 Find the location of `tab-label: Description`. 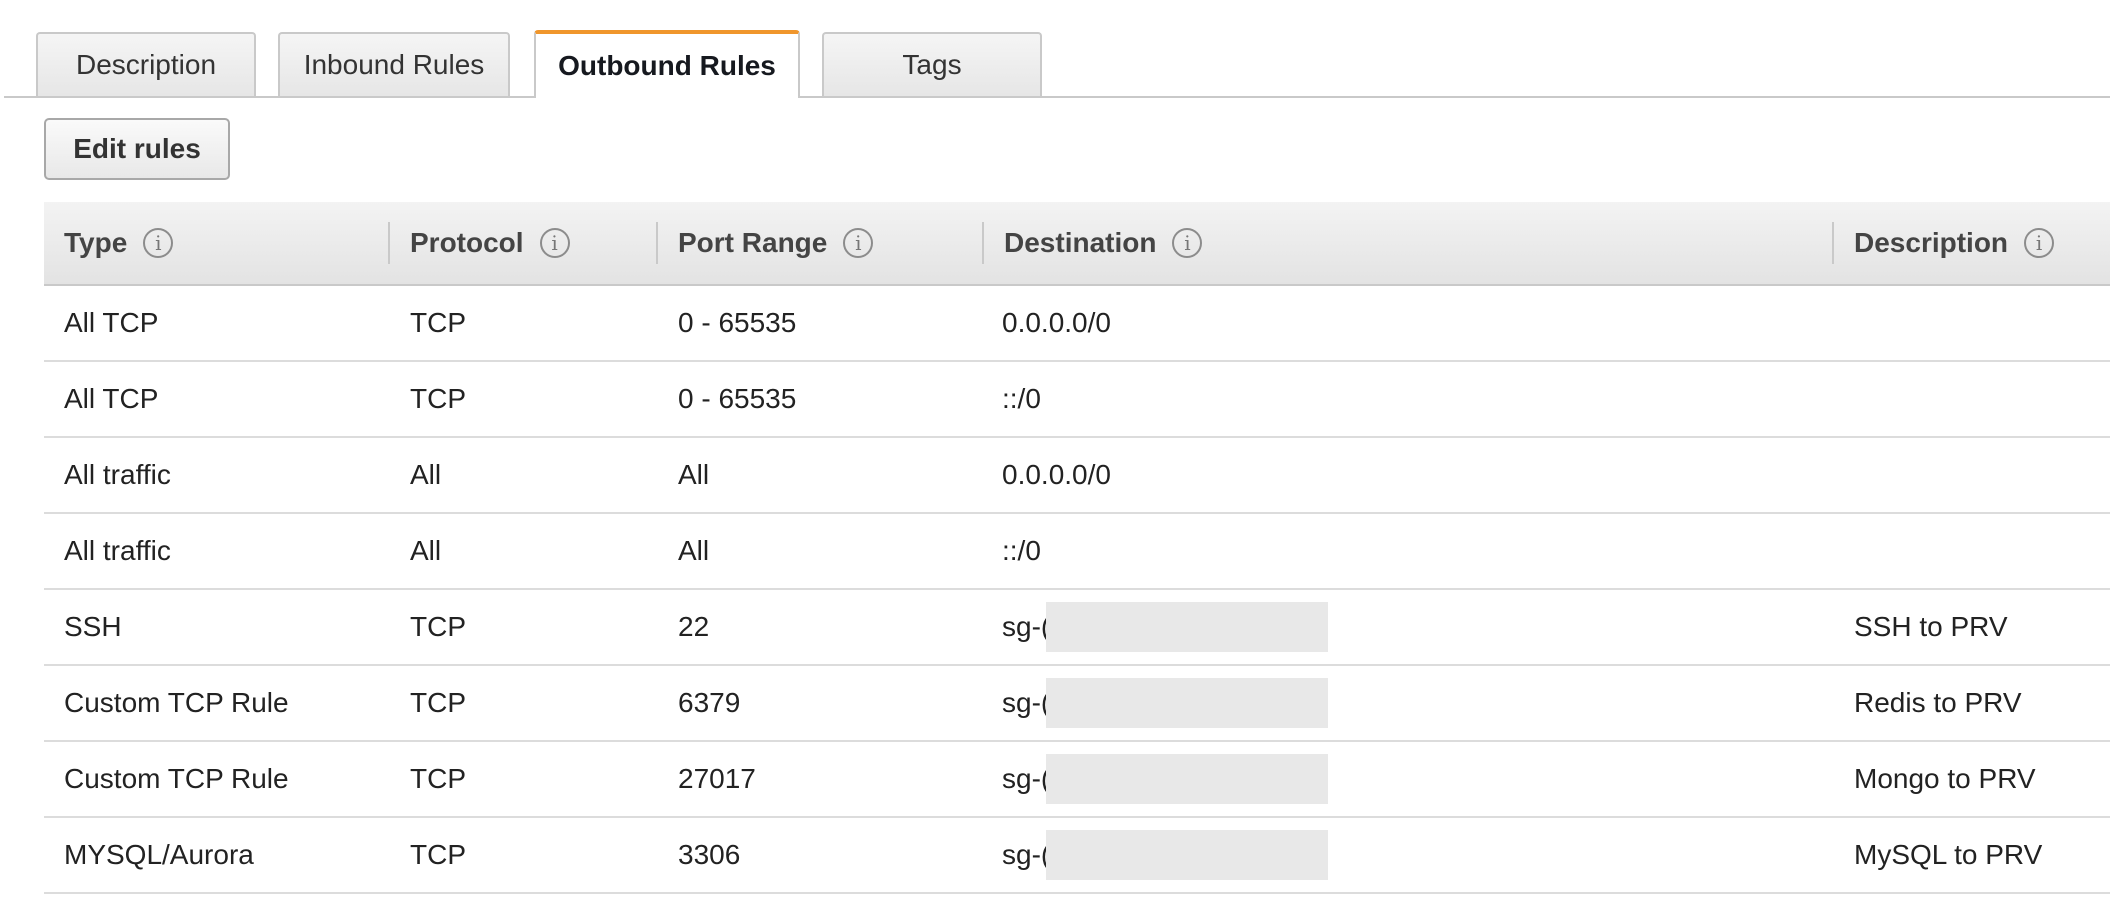

tab-label: Description is located at coordinates (146, 64).